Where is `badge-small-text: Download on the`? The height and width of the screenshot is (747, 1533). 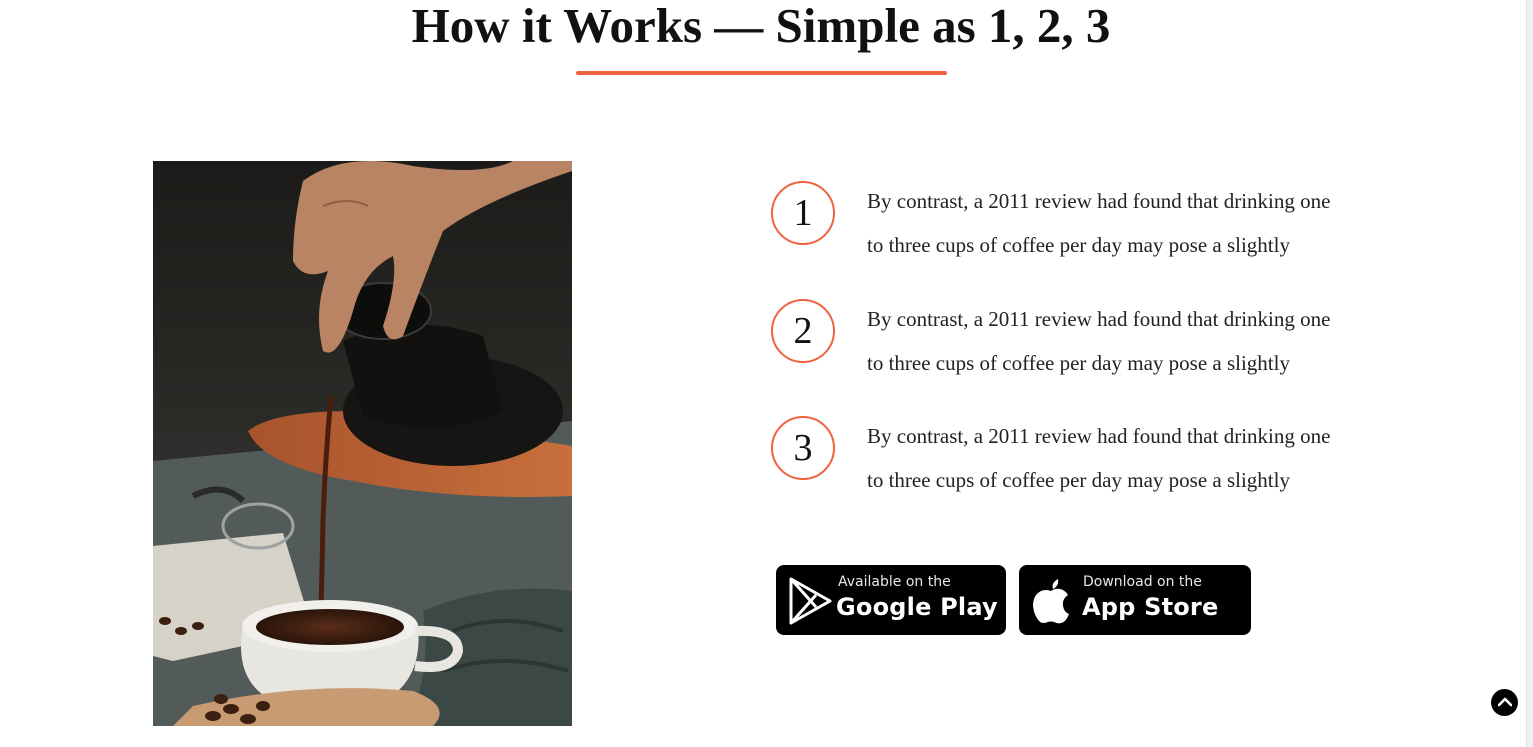 badge-small-text: Download on the is located at coordinates (1142, 582).